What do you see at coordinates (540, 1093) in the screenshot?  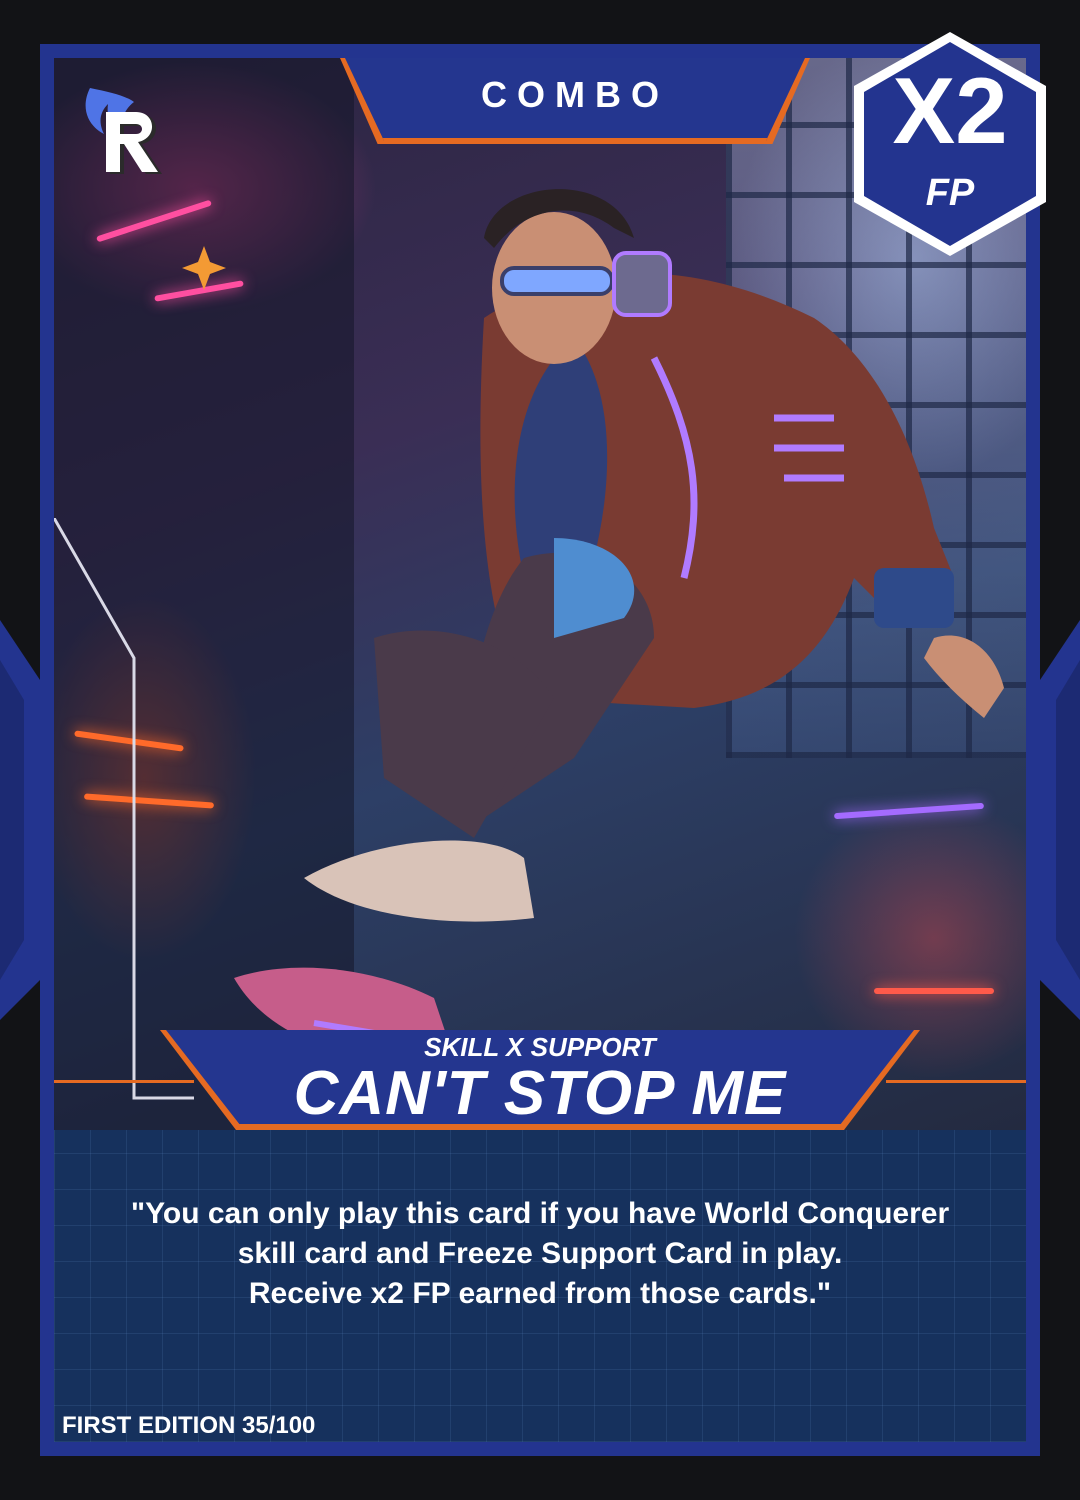 I see `card-name: CAN'T STOP ME` at bounding box center [540, 1093].